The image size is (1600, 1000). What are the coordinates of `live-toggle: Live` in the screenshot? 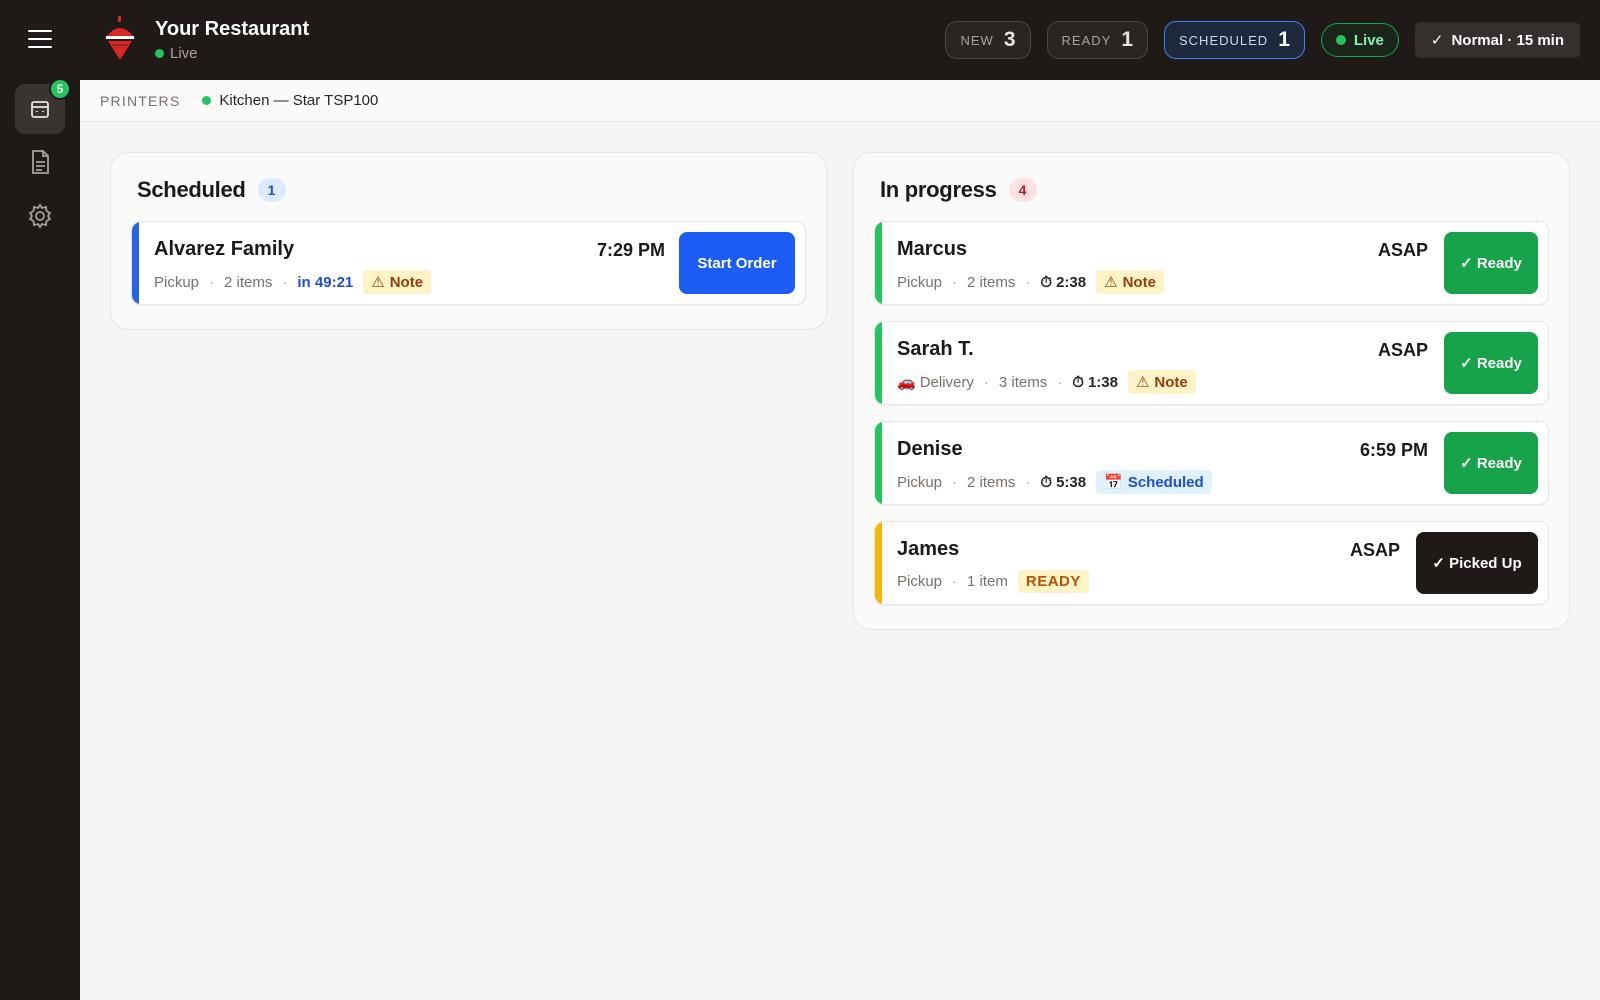 It's located at (1359, 40).